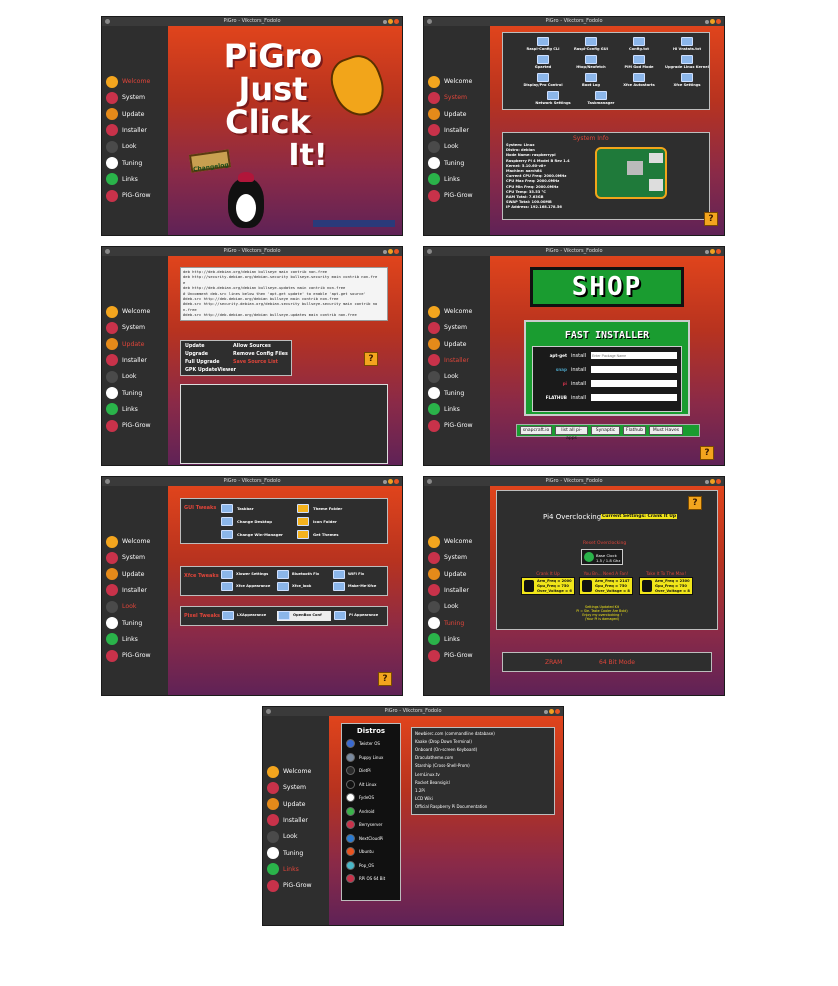  What do you see at coordinates (260, 354) in the screenshot?
I see `source-action-button: Remove Config Files` at bounding box center [260, 354].